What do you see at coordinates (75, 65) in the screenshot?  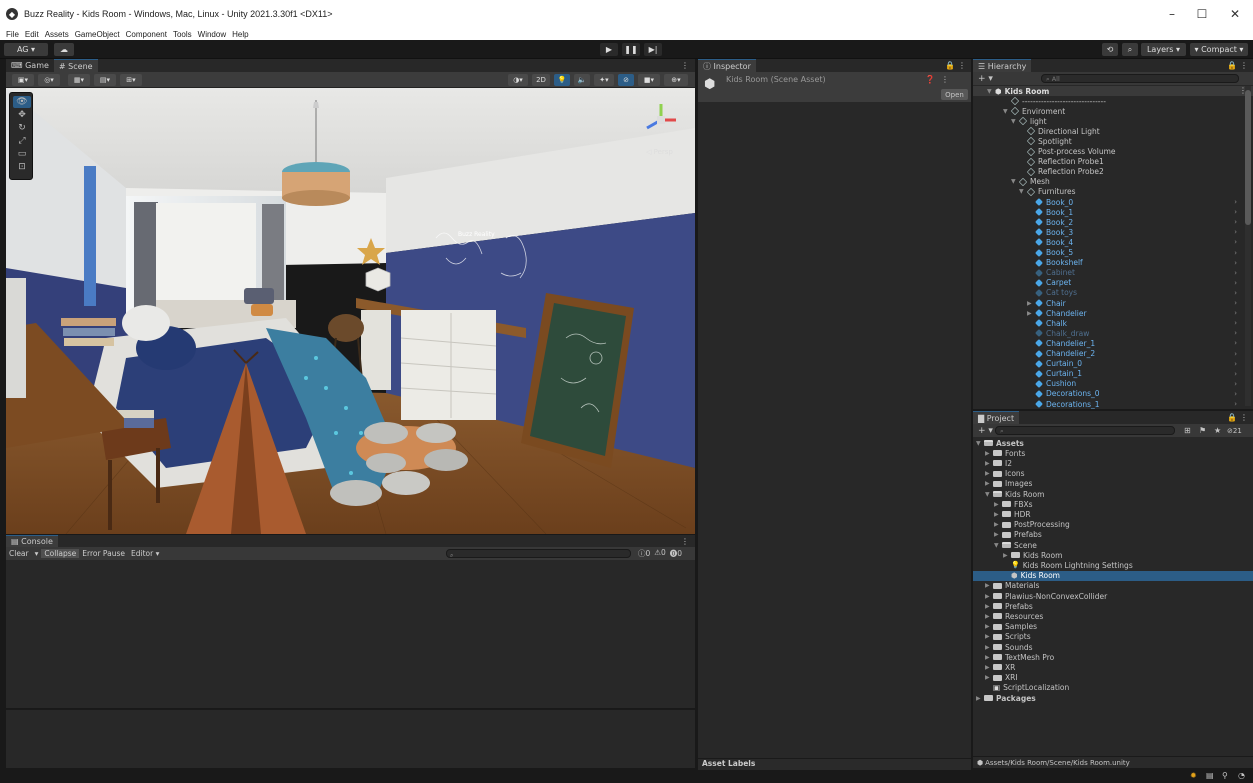 I see `tab-scene: # Scene` at bounding box center [75, 65].